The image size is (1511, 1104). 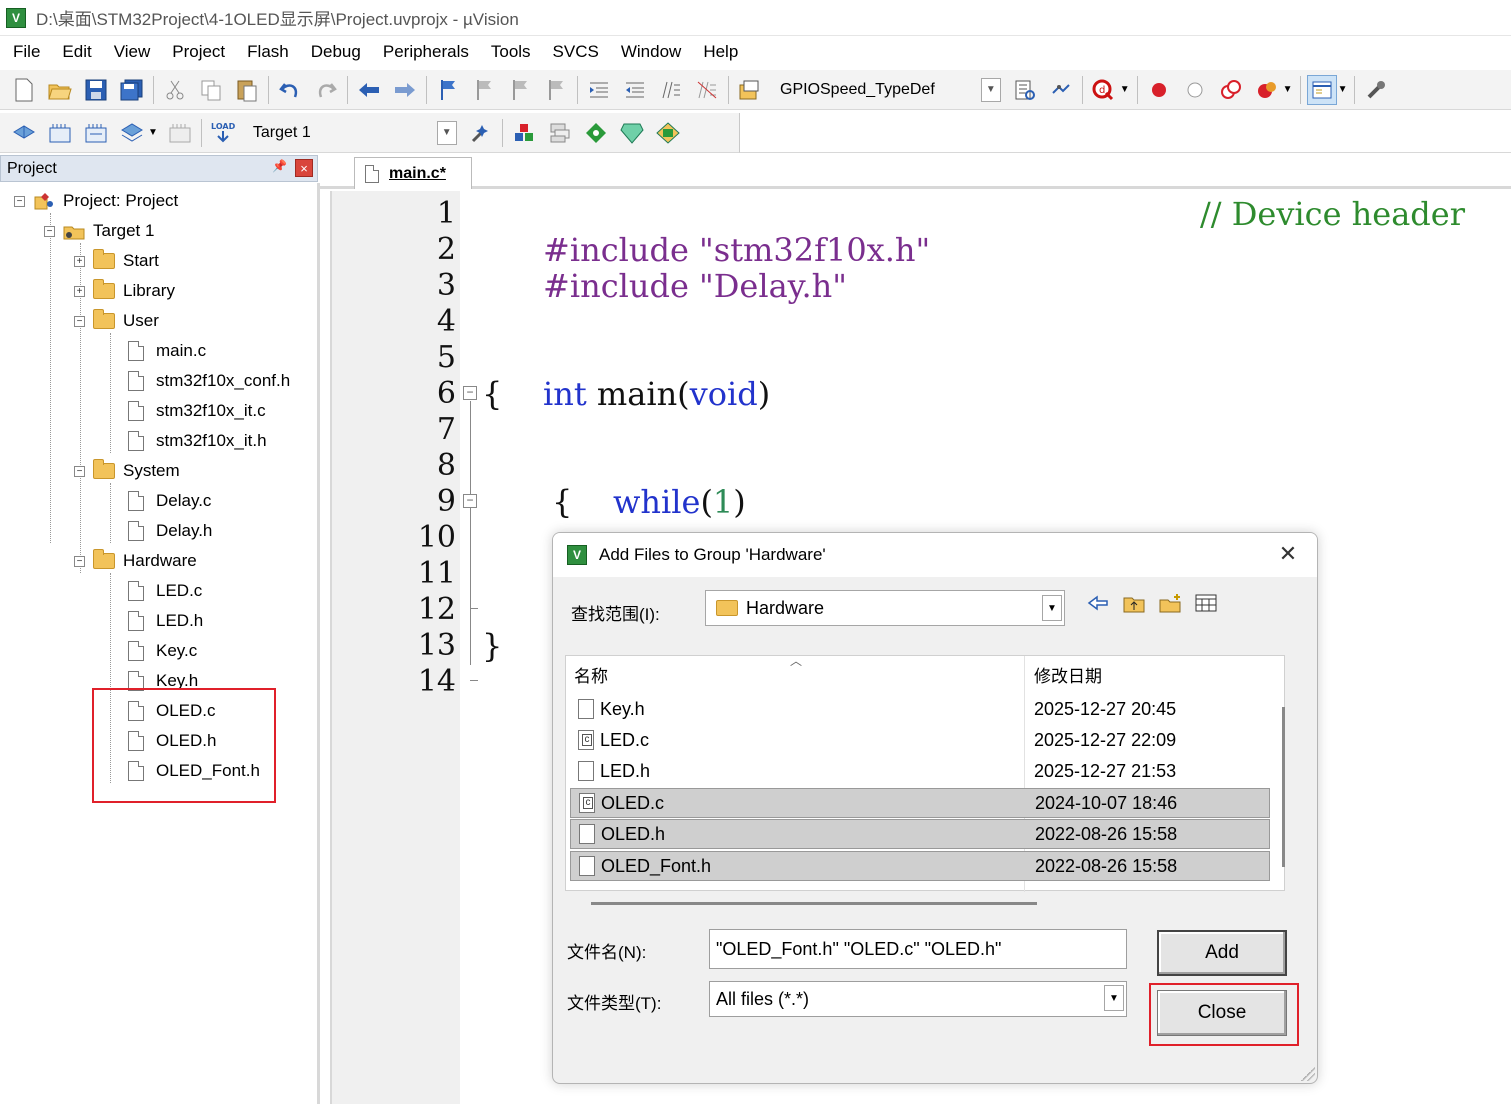 I want to click on horizontal-scrollbar, so click(x=814, y=903).